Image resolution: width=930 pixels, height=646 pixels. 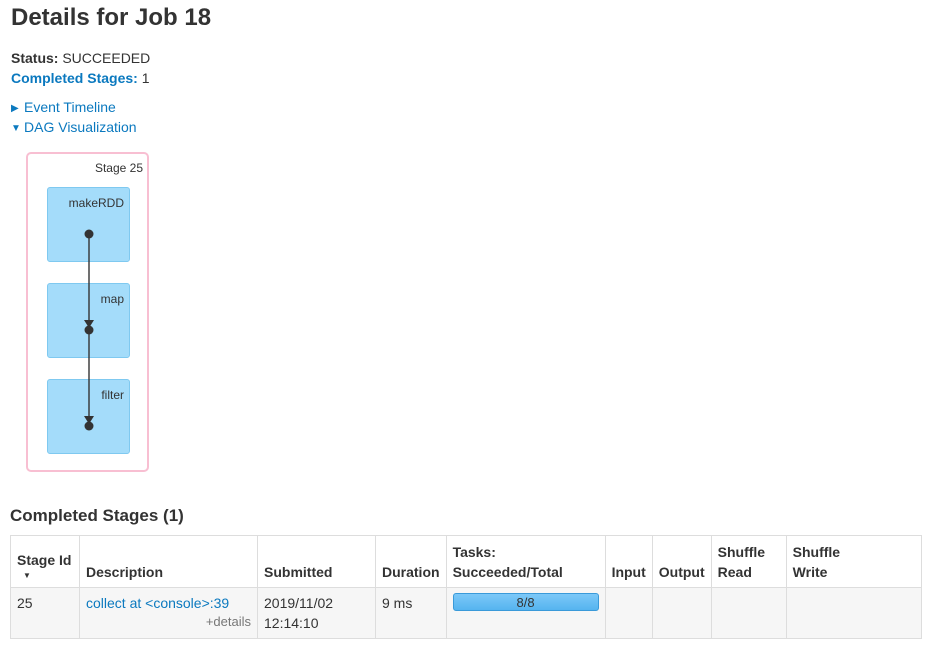 I want to click on header-label: Tasks:, so click(x=474, y=552).